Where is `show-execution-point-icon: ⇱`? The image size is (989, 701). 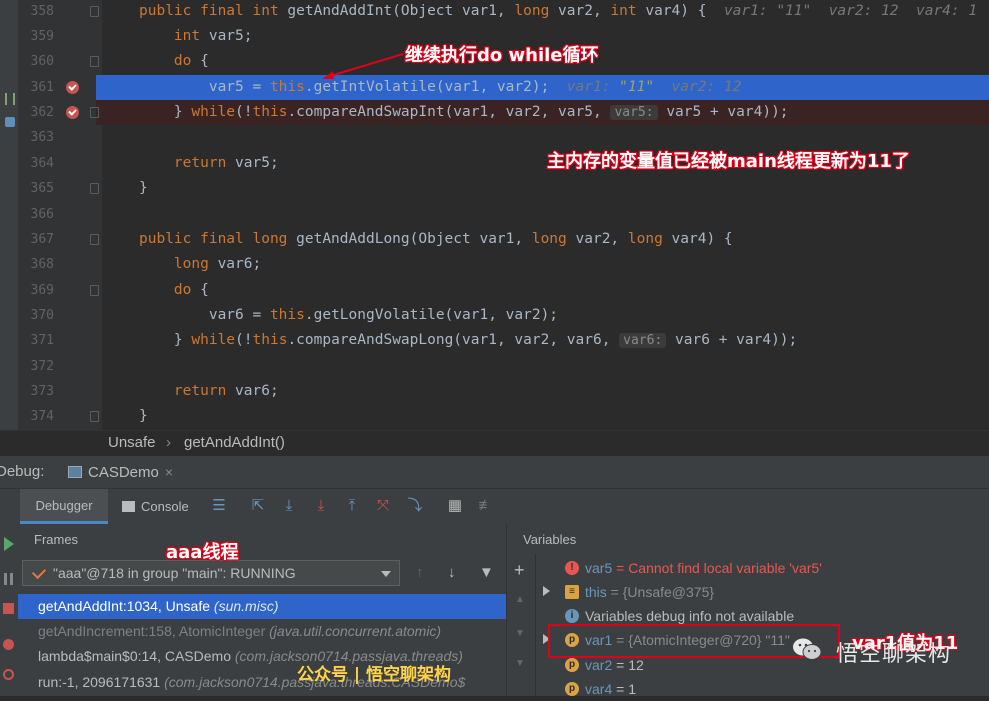 show-execution-point-icon: ⇱ is located at coordinates (258, 506).